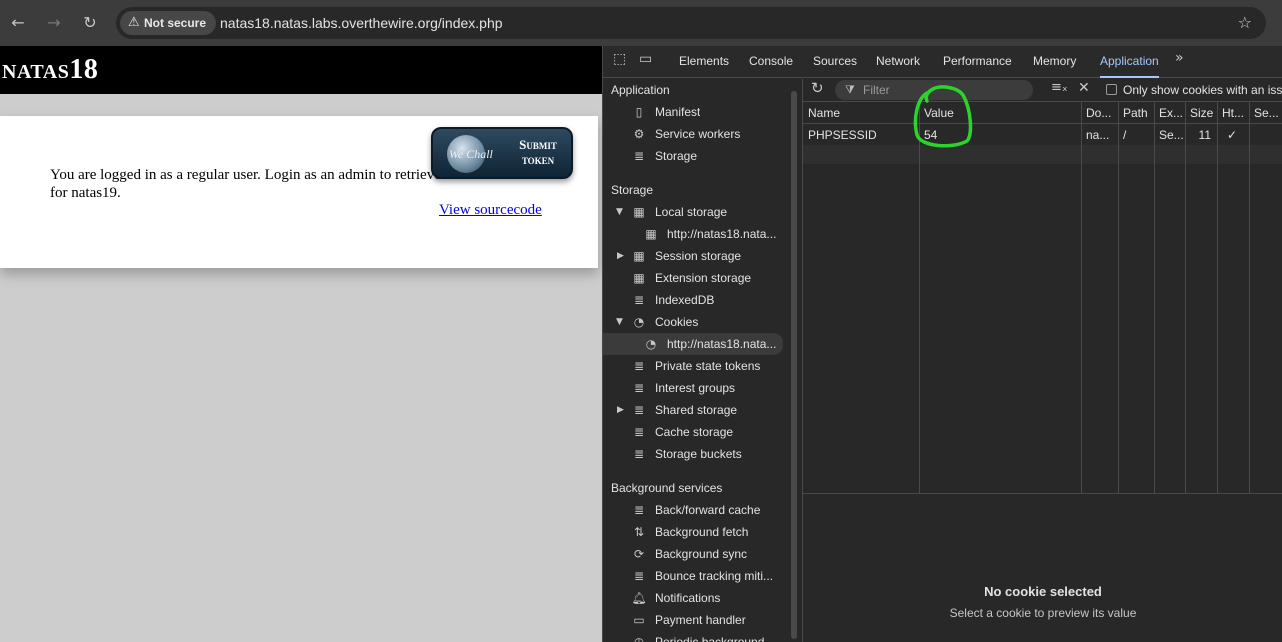  What do you see at coordinates (1245, 23) in the screenshot?
I see `bookmark-star-icon: ☆` at bounding box center [1245, 23].